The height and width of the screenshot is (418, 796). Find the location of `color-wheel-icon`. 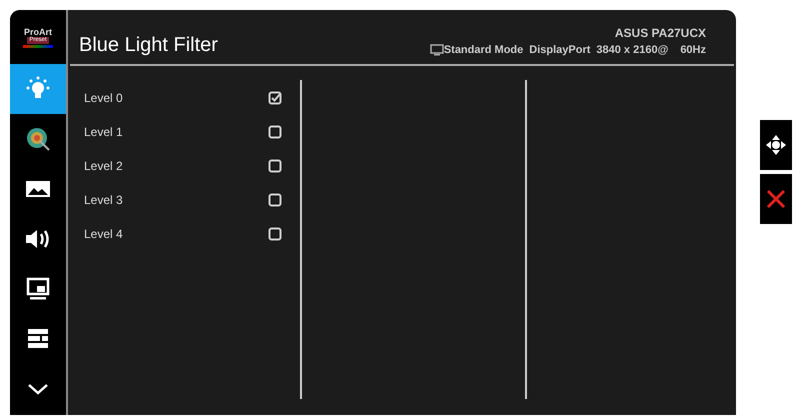

color-wheel-icon is located at coordinates (38, 139).